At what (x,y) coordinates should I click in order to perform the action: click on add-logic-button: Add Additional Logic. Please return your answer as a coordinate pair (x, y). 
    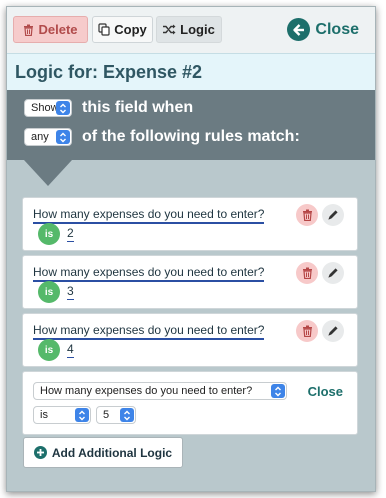
    Looking at the image, I should click on (103, 452).